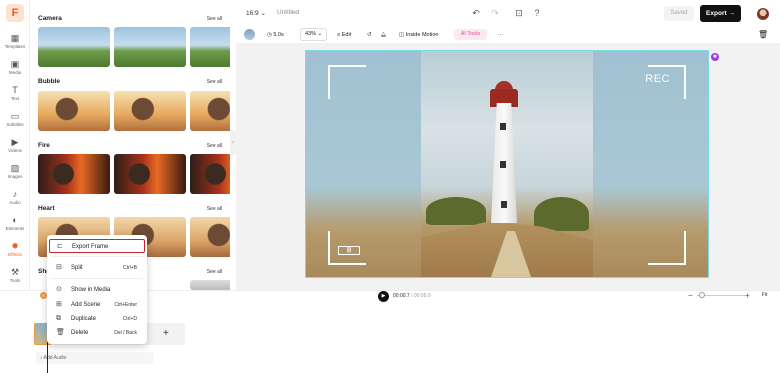 The height and width of the screenshot is (373, 780). What do you see at coordinates (344, 35) in the screenshot?
I see `edit-button: ≡ Edit` at bounding box center [344, 35].